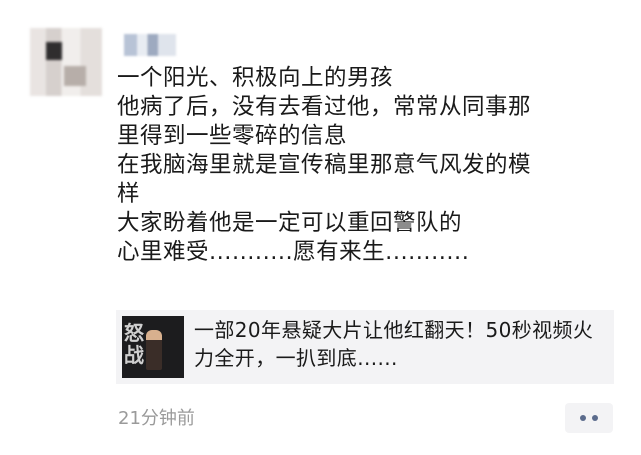 This screenshot has height=455, width=641. I want to click on post-line: 大家盼着他是一定可以重回警队的, so click(290, 223).